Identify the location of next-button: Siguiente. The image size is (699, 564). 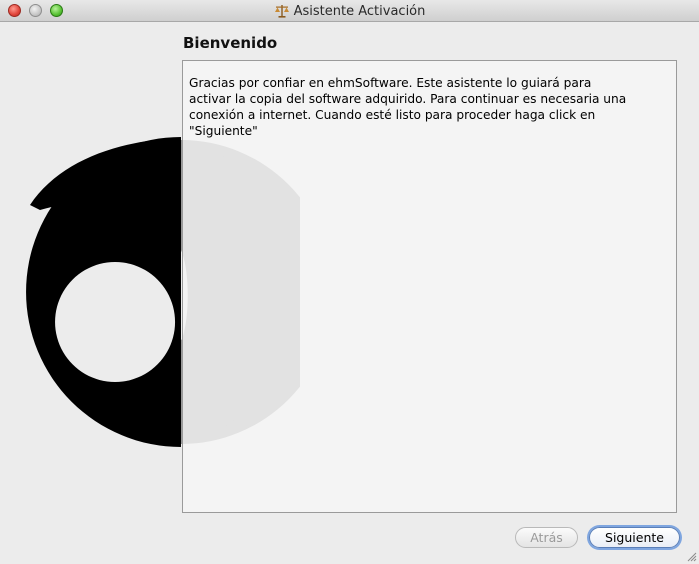
(634, 537).